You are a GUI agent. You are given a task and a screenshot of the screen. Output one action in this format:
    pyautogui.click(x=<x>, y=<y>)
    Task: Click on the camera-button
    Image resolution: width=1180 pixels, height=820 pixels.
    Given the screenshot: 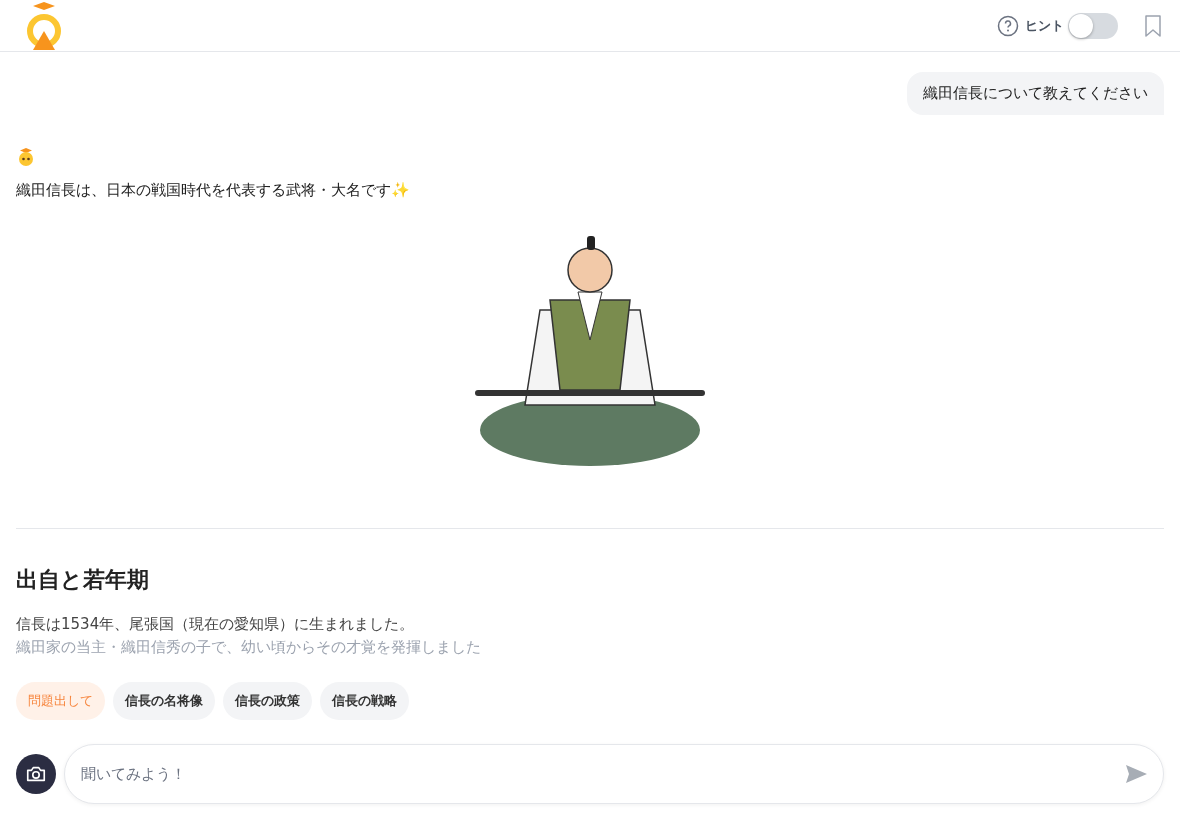 What is the action you would take?
    pyautogui.click(x=36, y=774)
    